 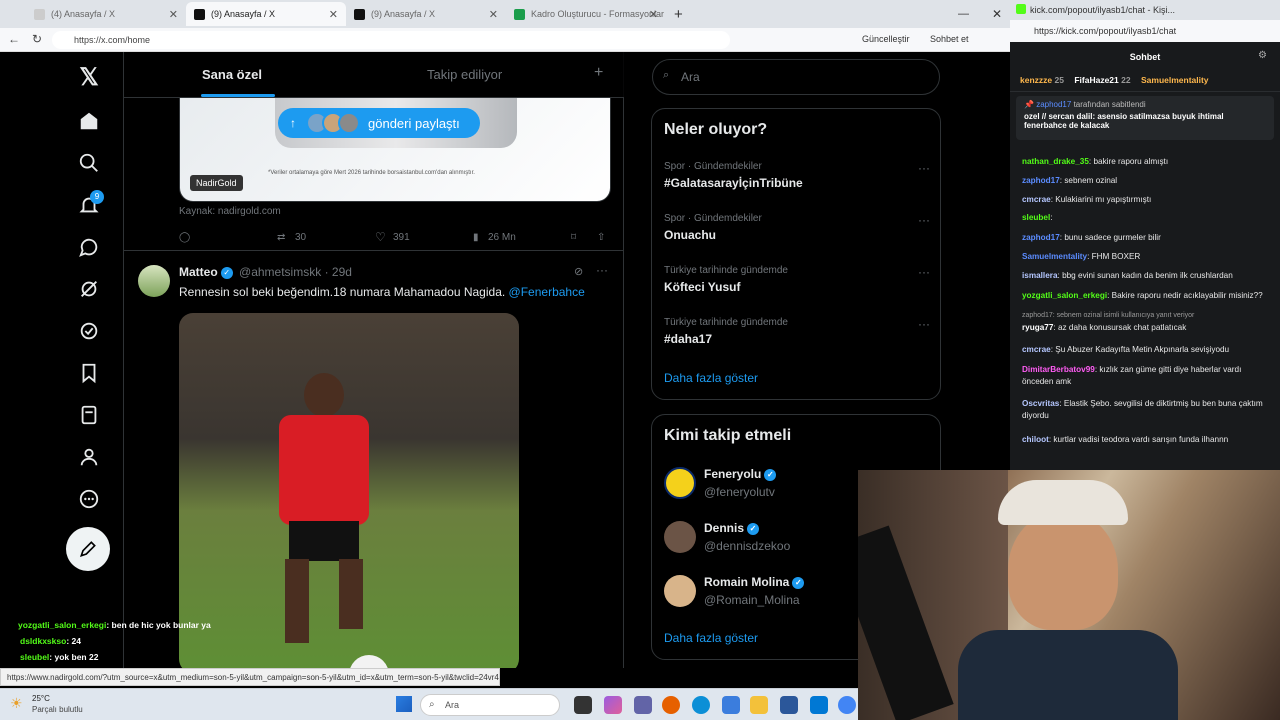 I want to click on outlook-icon, so click(x=819, y=705).